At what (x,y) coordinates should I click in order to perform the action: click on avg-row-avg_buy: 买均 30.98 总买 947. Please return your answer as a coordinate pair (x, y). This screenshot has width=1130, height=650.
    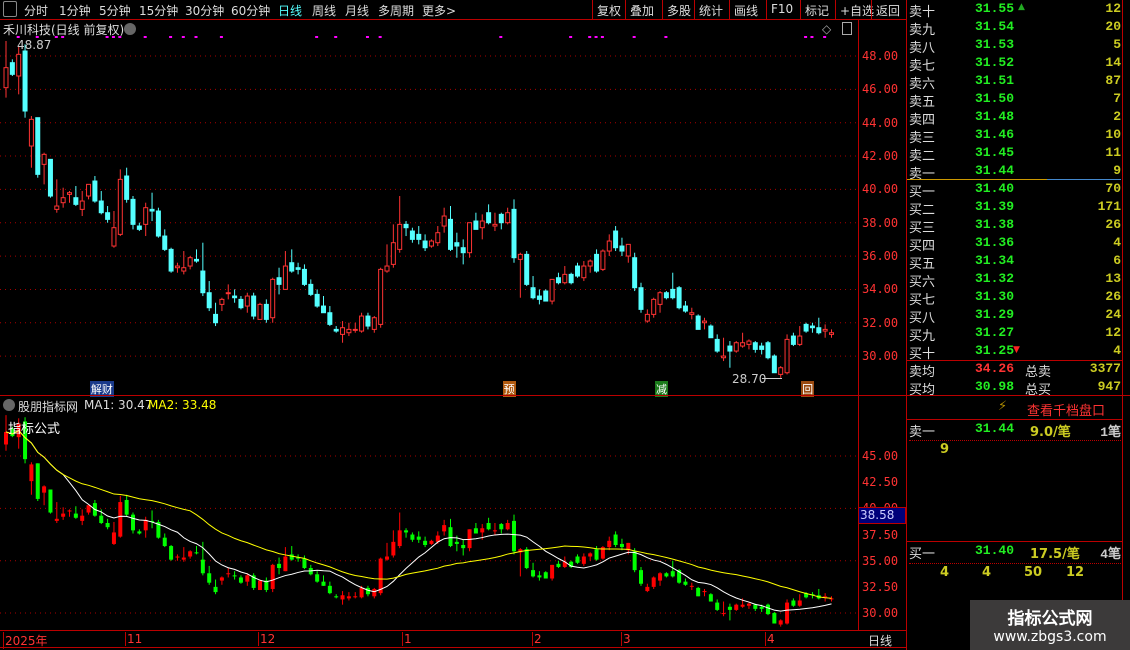
    Looking at the image, I should click on (1015, 388).